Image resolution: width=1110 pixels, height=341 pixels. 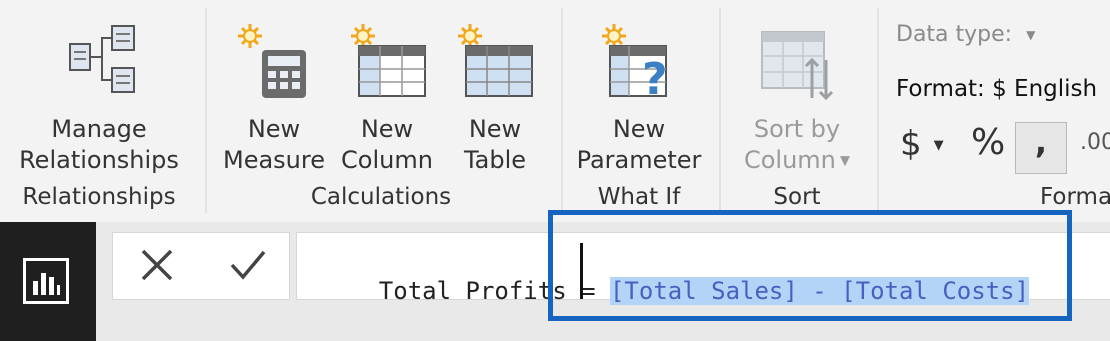 I want to click on group-label-relationships: Relationships, so click(x=99, y=197).